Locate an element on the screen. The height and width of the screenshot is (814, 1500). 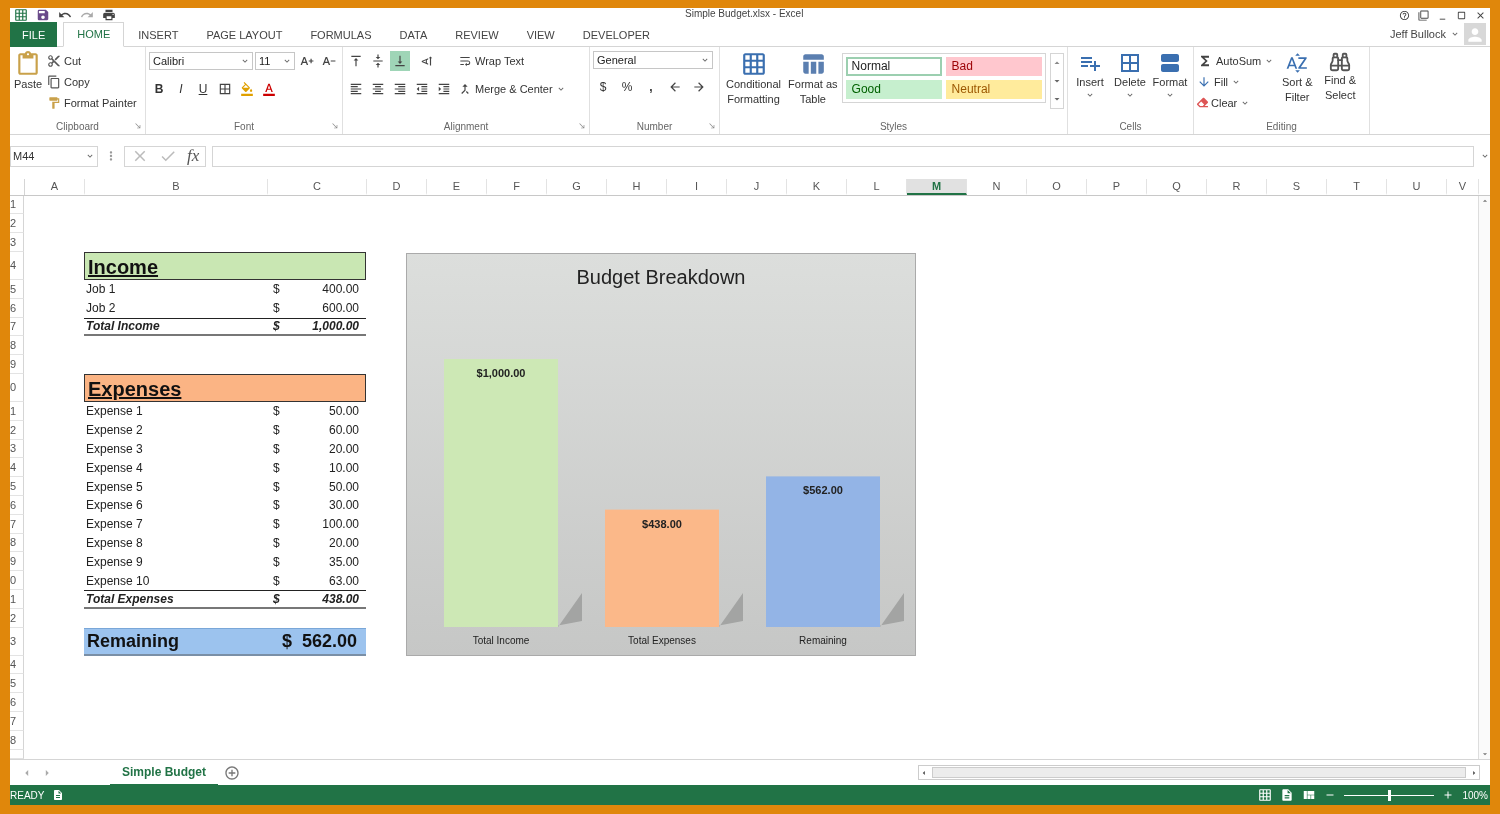
autosum-button: AutoSum is located at coordinates (1236, 60).